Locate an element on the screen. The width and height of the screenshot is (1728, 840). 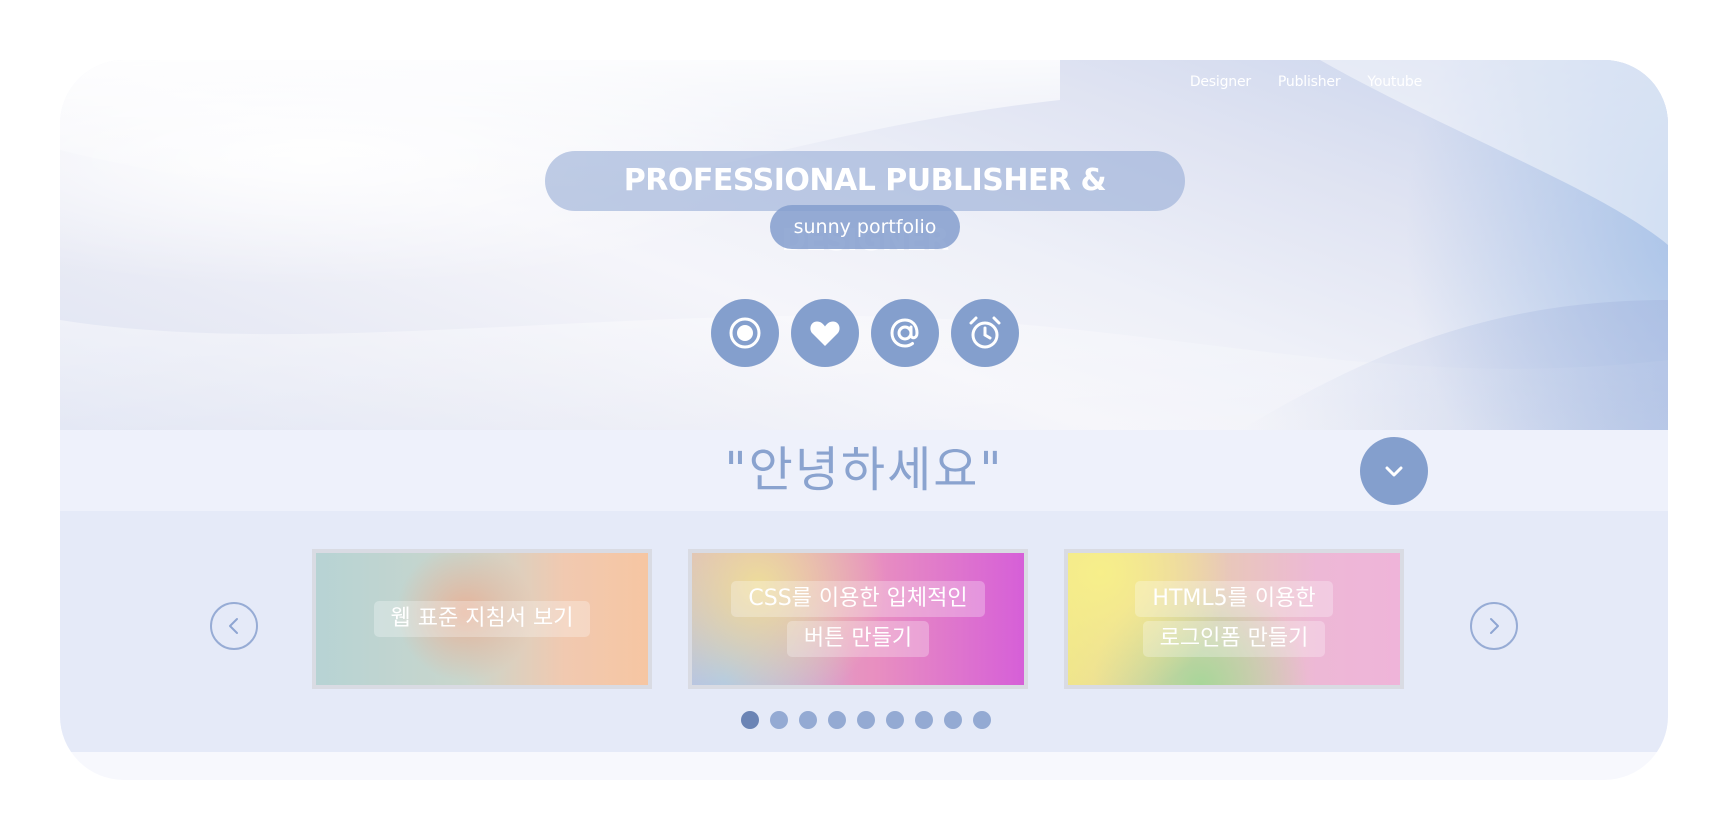
top-nav: Designer Publisher Youtube is located at coordinates (1306, 82).